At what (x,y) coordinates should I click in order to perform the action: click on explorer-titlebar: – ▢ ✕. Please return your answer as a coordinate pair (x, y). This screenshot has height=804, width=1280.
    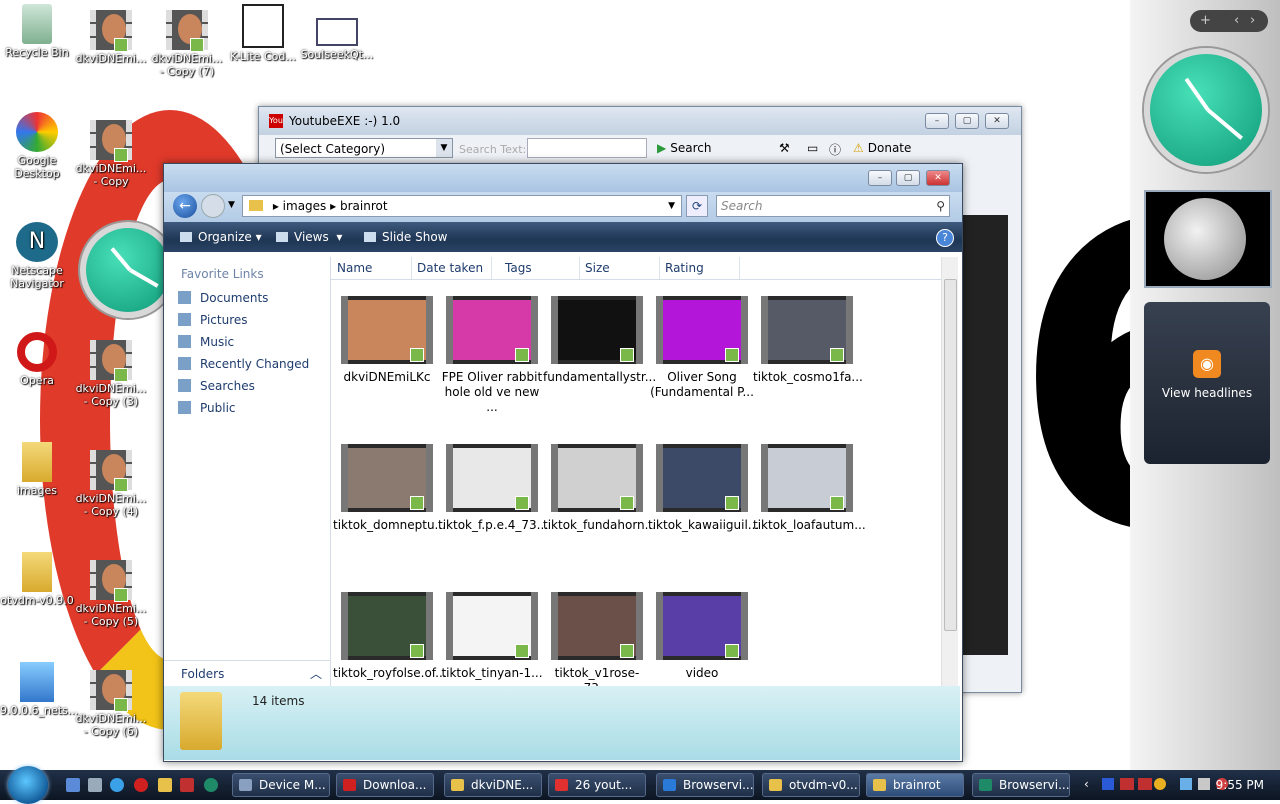
    Looking at the image, I should click on (563, 178).